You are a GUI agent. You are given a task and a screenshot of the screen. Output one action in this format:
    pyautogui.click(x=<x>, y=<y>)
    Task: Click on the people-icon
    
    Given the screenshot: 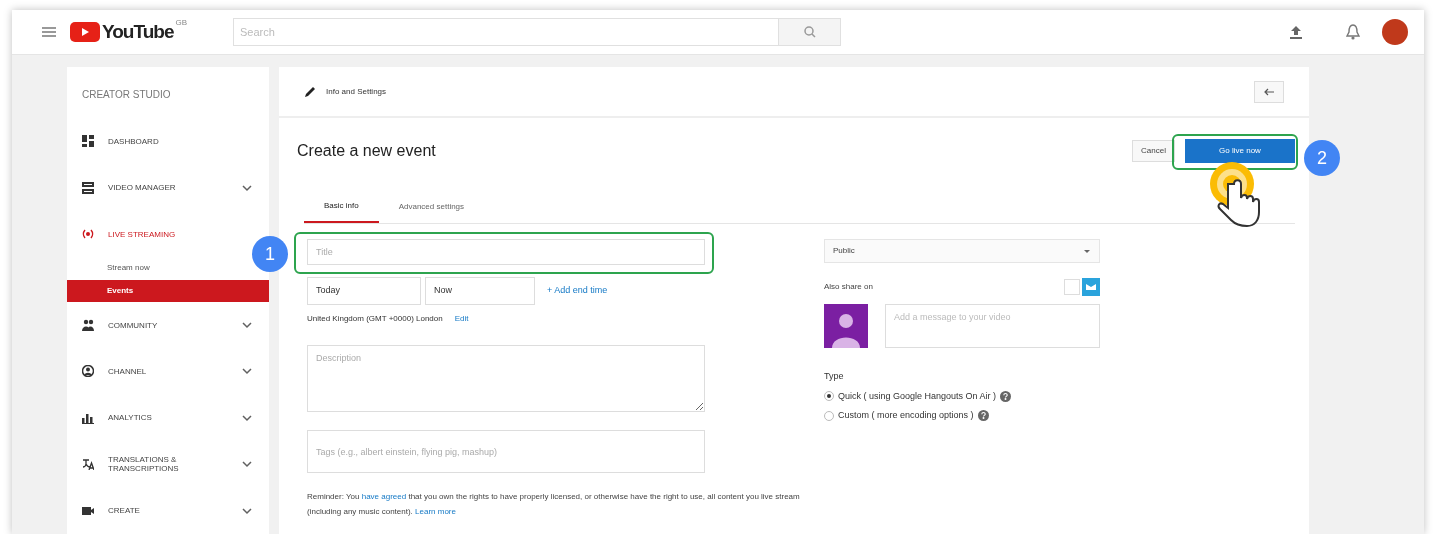 What is the action you would take?
    pyautogui.click(x=88, y=325)
    